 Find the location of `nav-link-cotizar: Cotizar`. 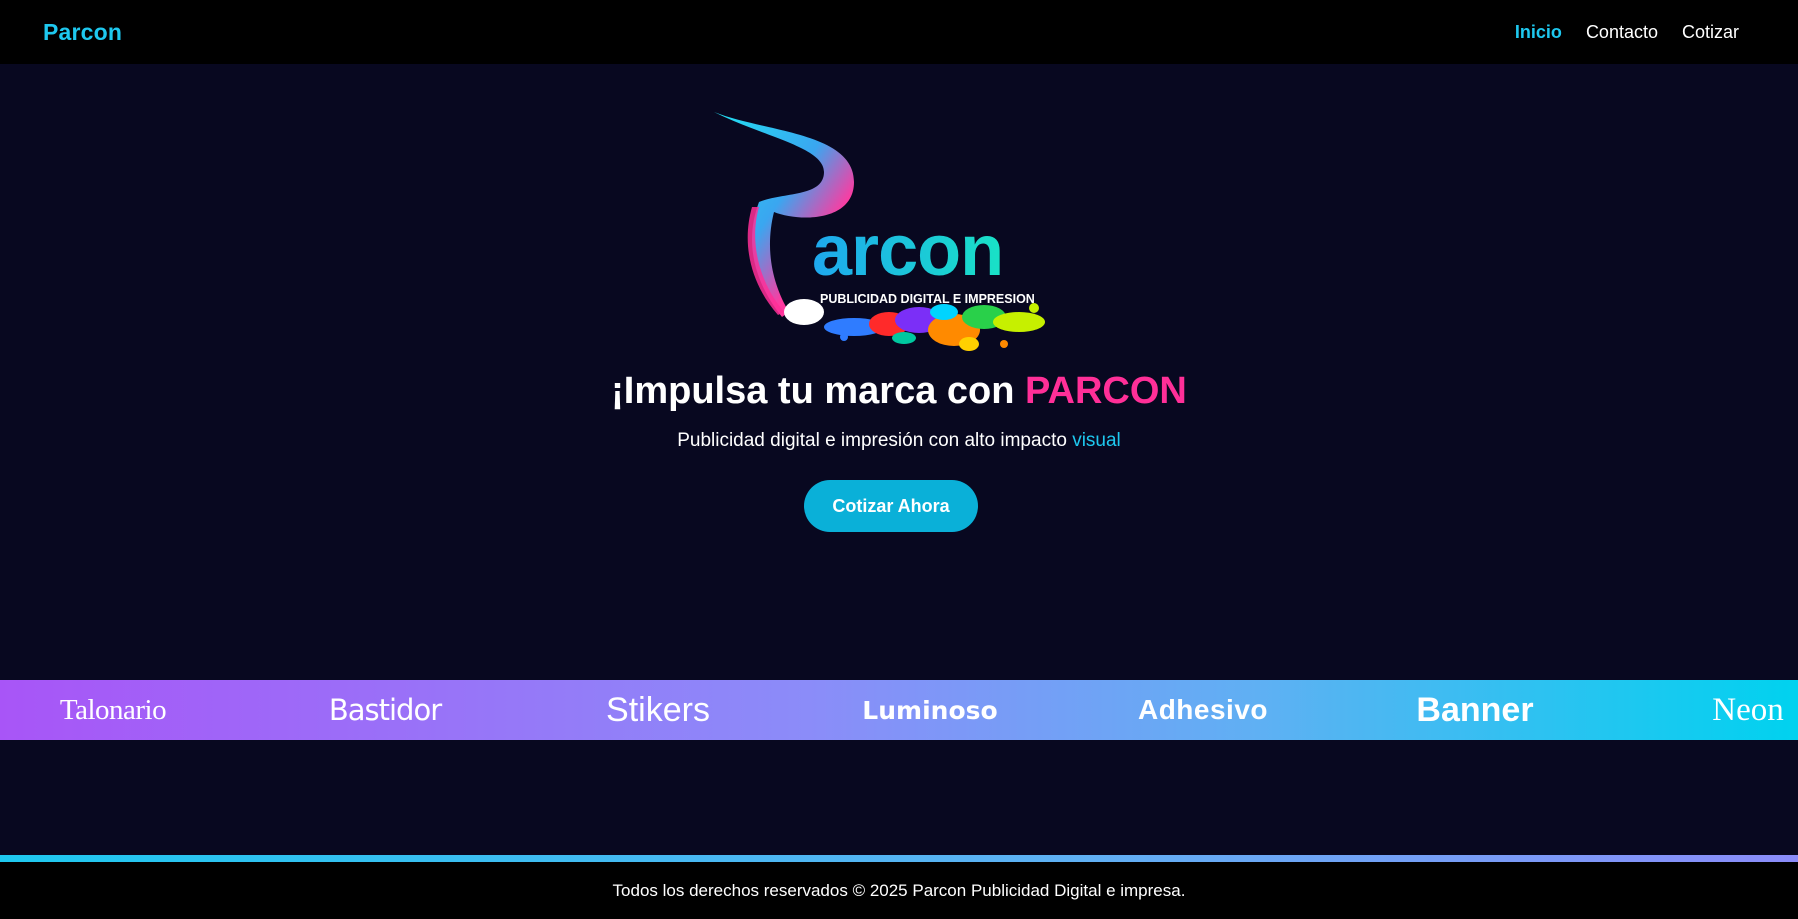

nav-link-cotizar: Cotizar is located at coordinates (1710, 32).